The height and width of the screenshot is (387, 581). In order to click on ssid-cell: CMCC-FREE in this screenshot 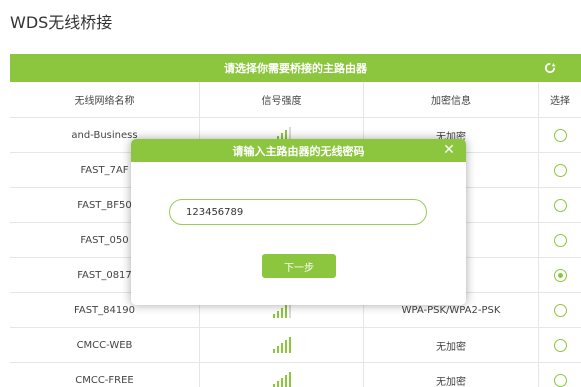, I will do `click(105, 375)`.